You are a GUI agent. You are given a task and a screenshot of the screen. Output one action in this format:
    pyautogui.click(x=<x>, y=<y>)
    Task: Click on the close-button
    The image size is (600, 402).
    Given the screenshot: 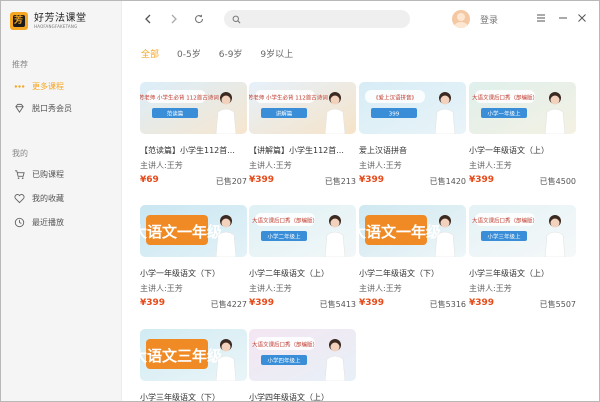 What is the action you would take?
    pyautogui.click(x=582, y=18)
    